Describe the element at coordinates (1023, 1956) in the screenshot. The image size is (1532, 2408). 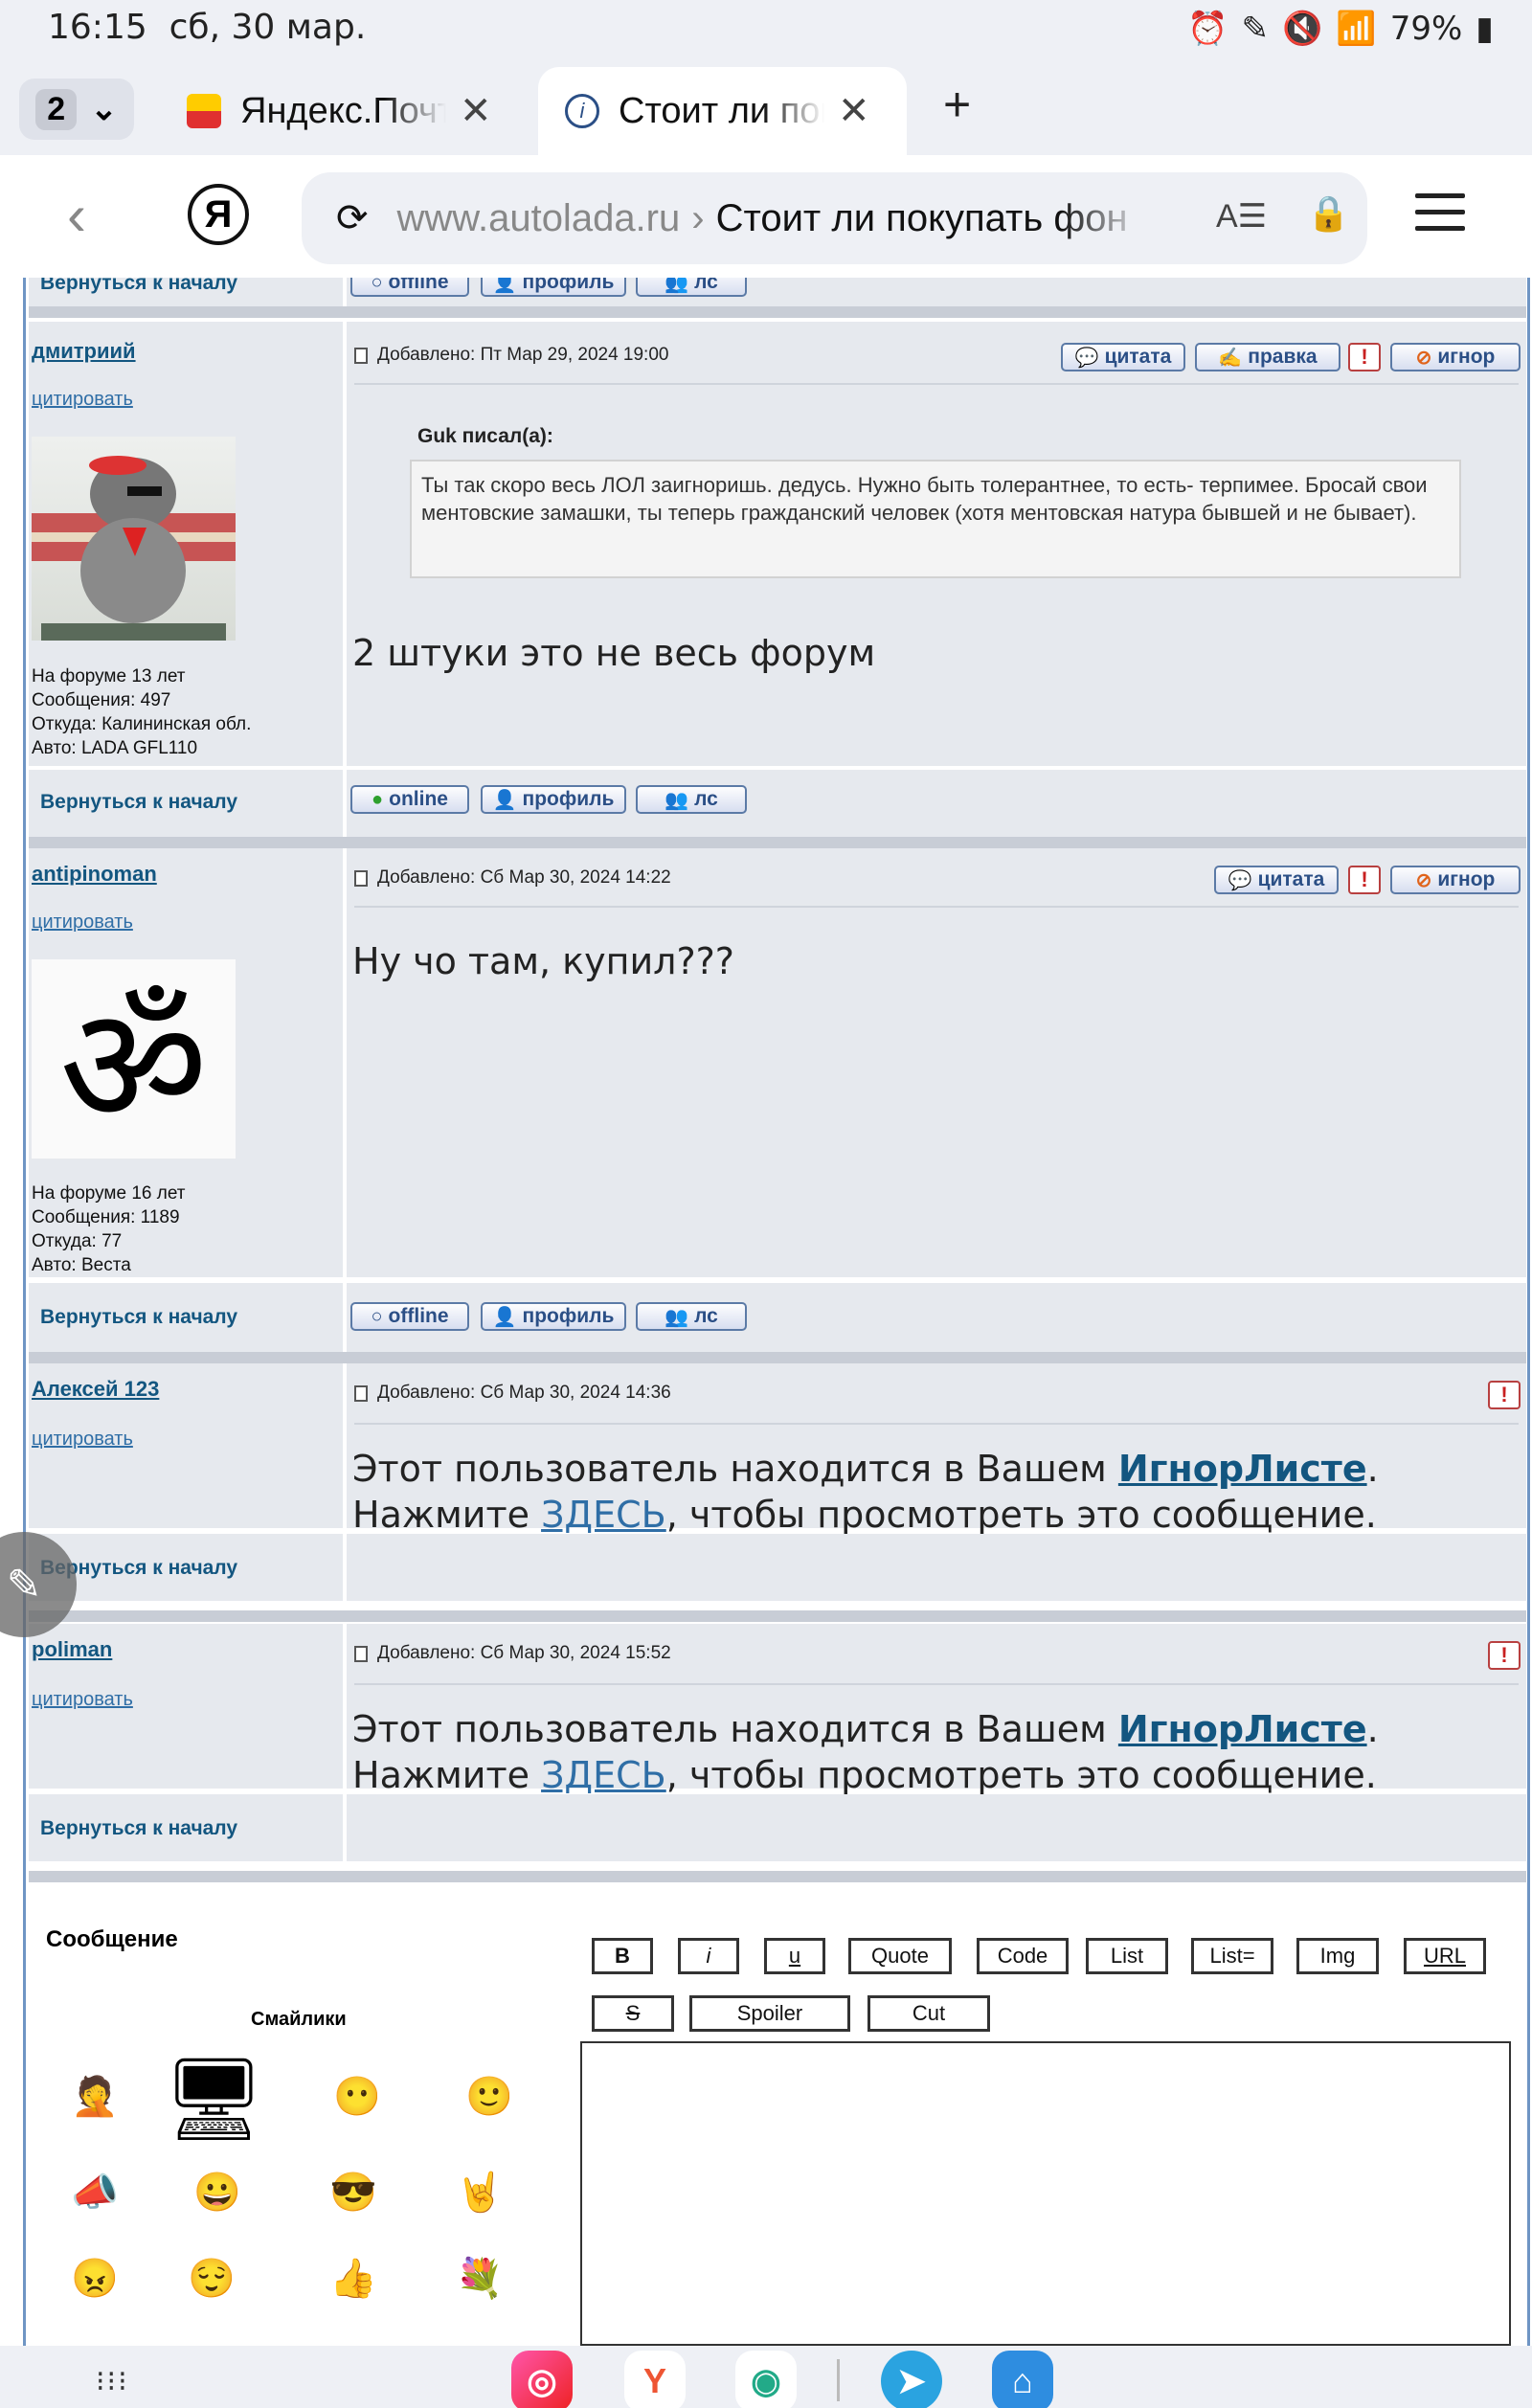
I see `code-tag-button: Code` at that location.